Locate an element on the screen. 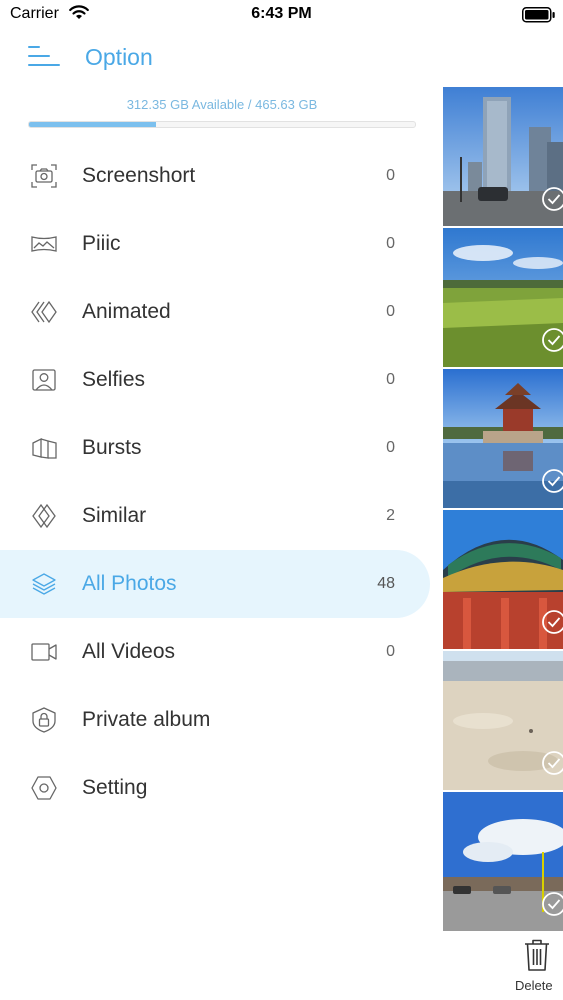 The image size is (563, 1000). bursts-icon is located at coordinates (44, 448).